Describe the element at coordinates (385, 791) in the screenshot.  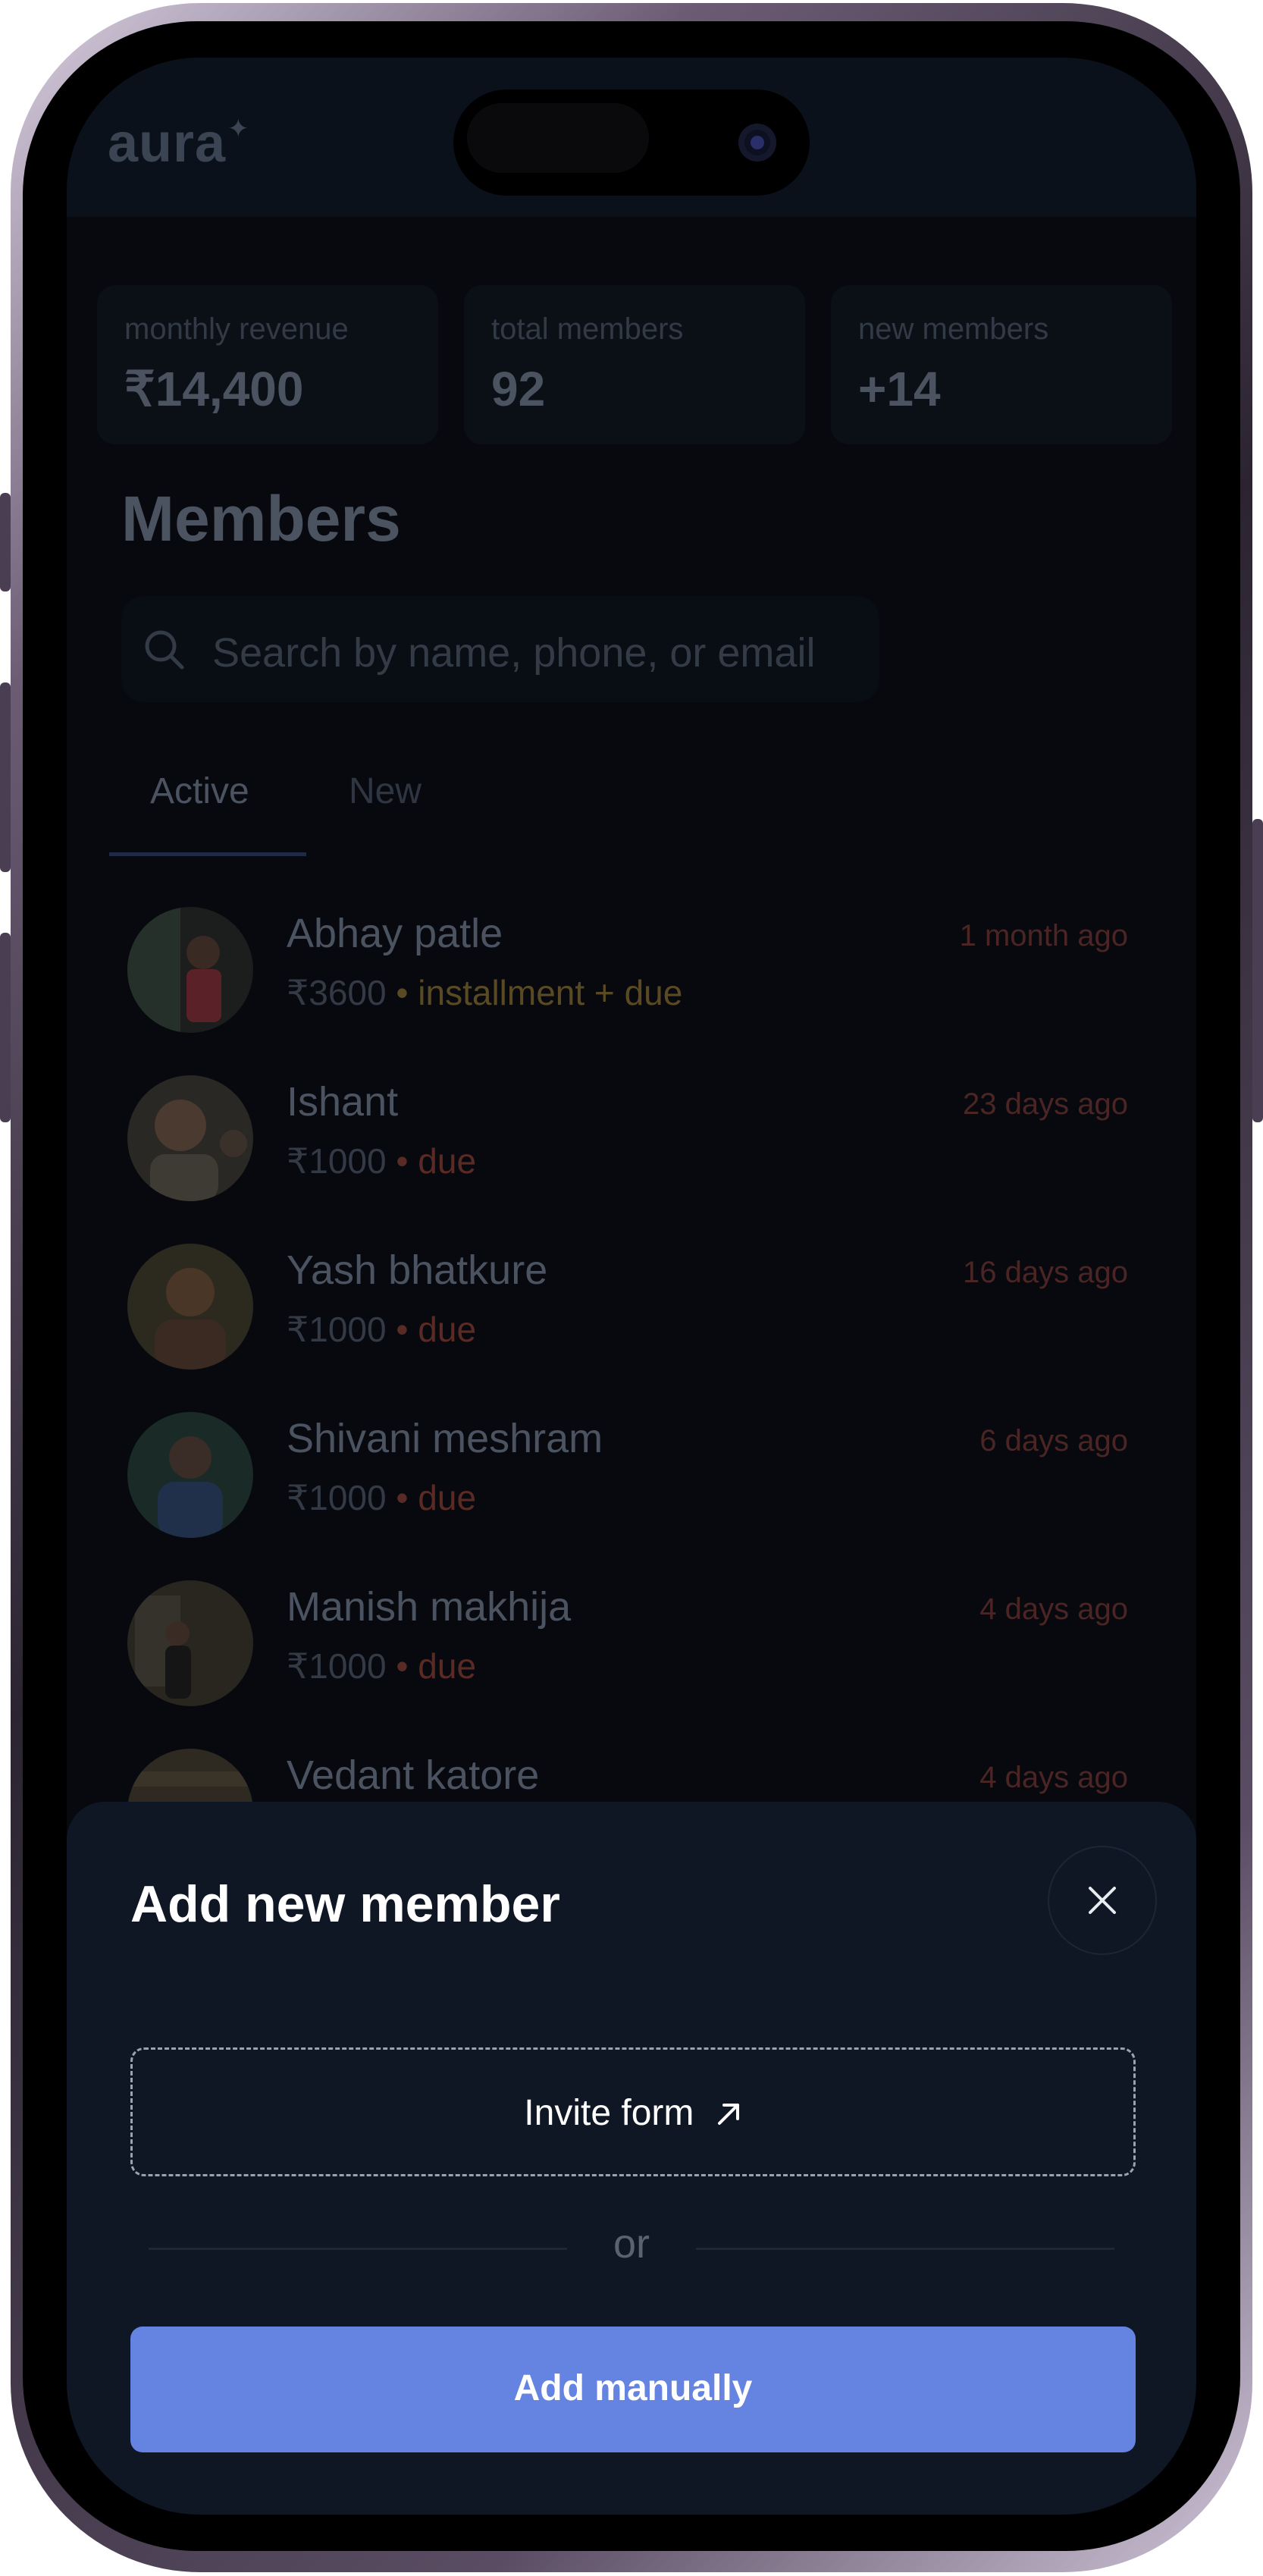
I see `tab-new: New` at that location.